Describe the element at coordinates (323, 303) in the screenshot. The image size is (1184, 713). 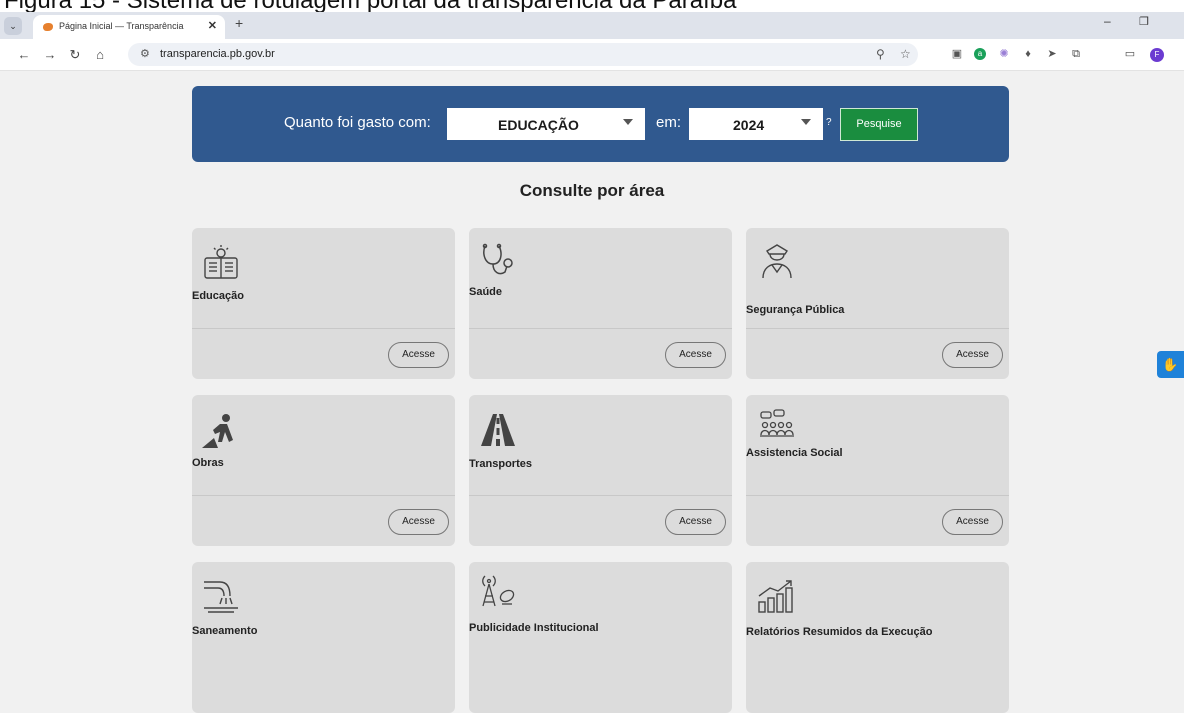
I see `area-card-educacao: Educação Acesse` at that location.